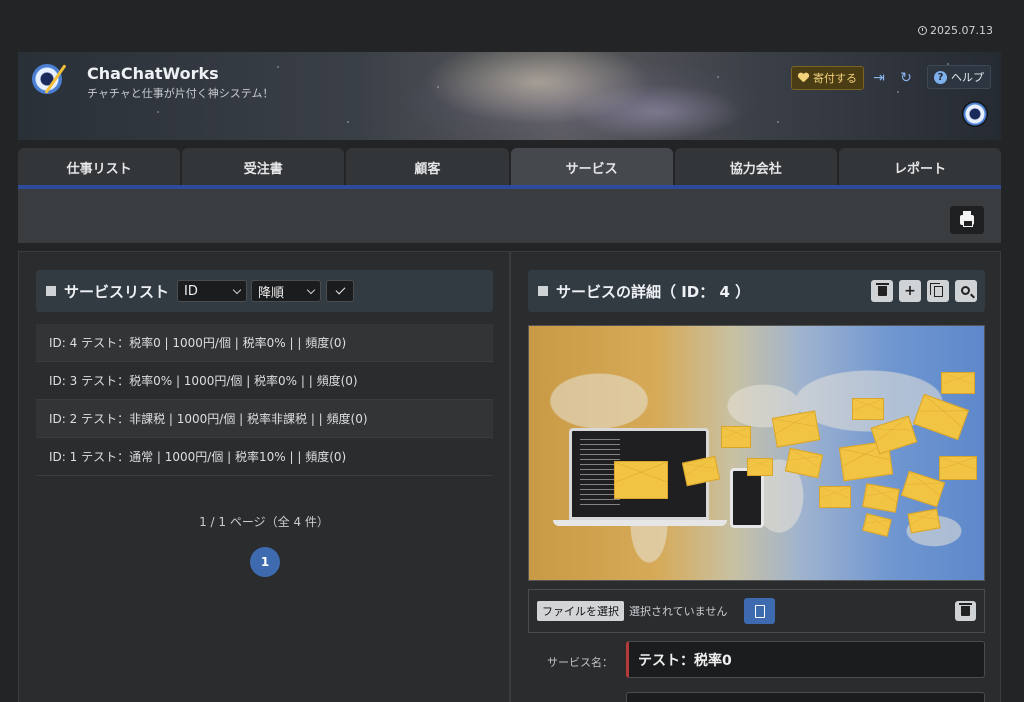 Image resolution: width=1024 pixels, height=702 pixels. Describe the element at coordinates (640, 523) in the screenshot. I see `laptop-base-graphic` at that location.